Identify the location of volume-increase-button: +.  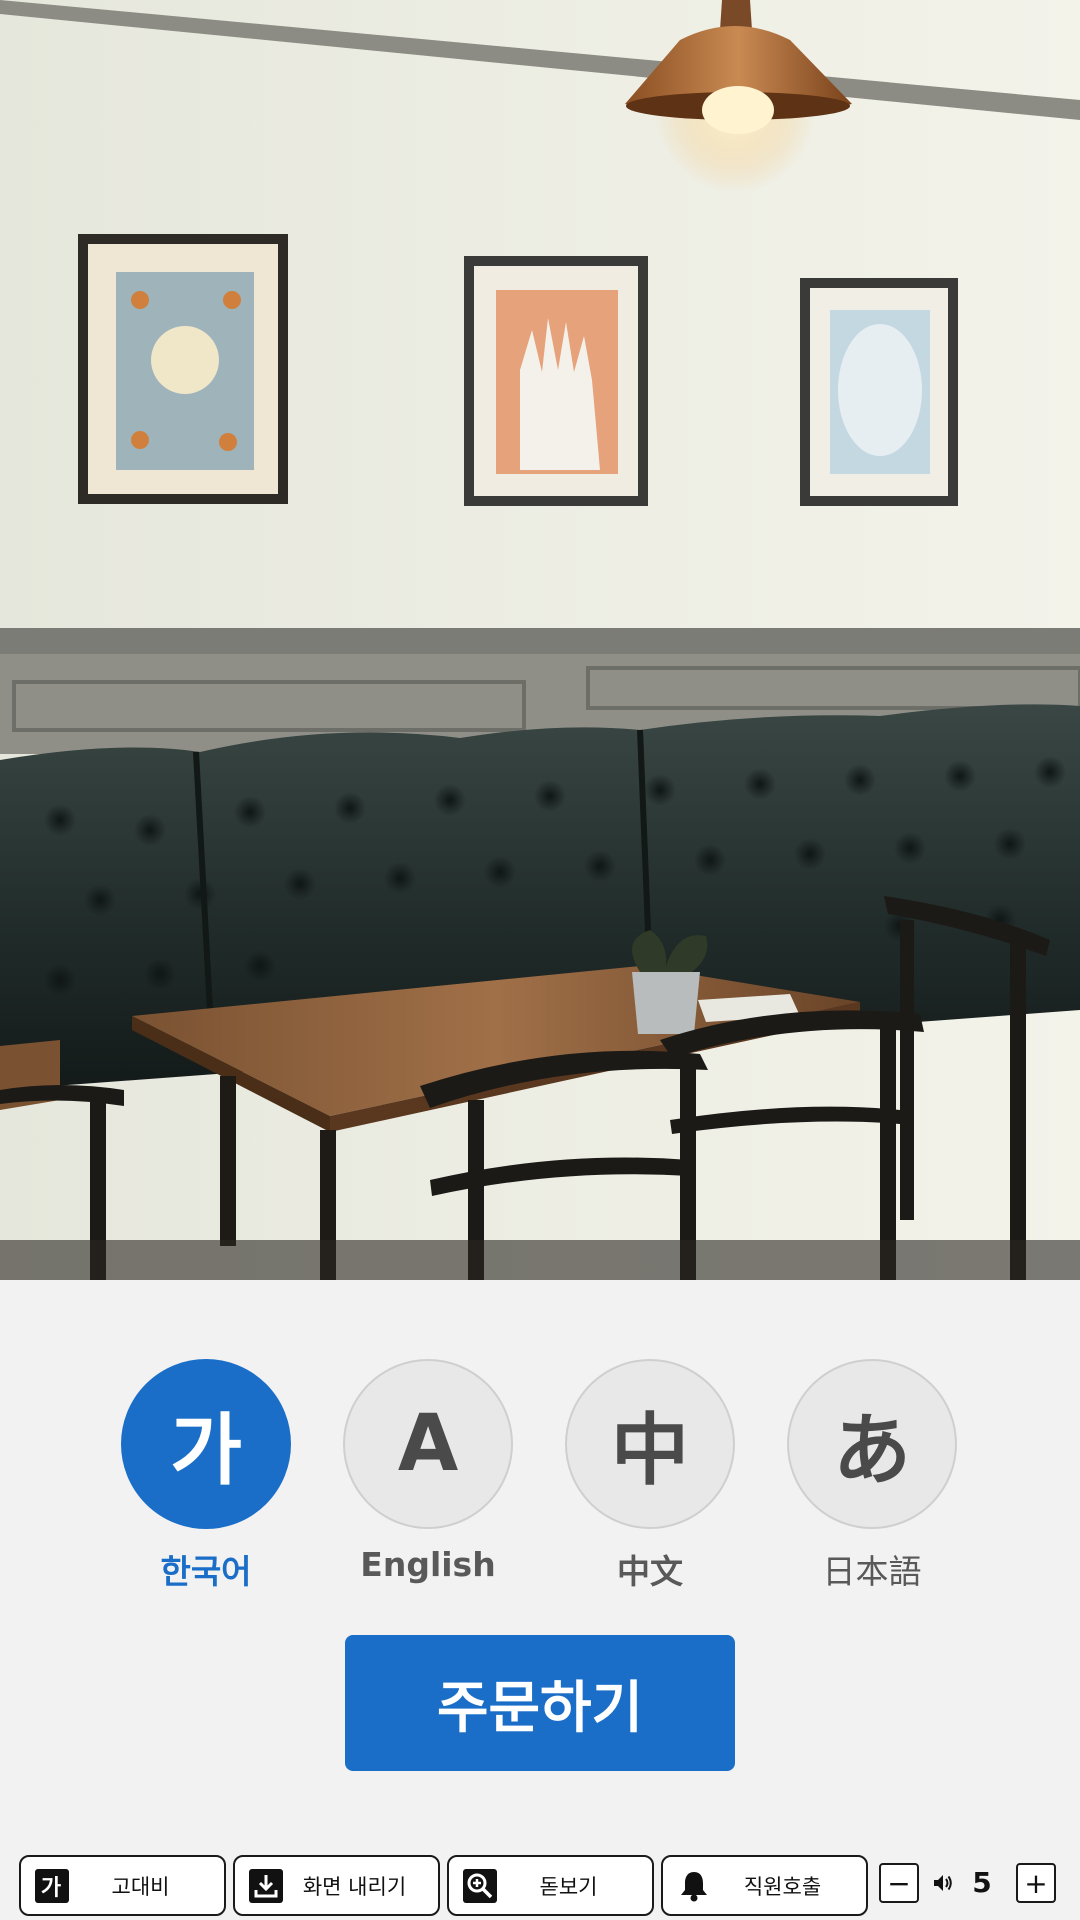
(1036, 1883).